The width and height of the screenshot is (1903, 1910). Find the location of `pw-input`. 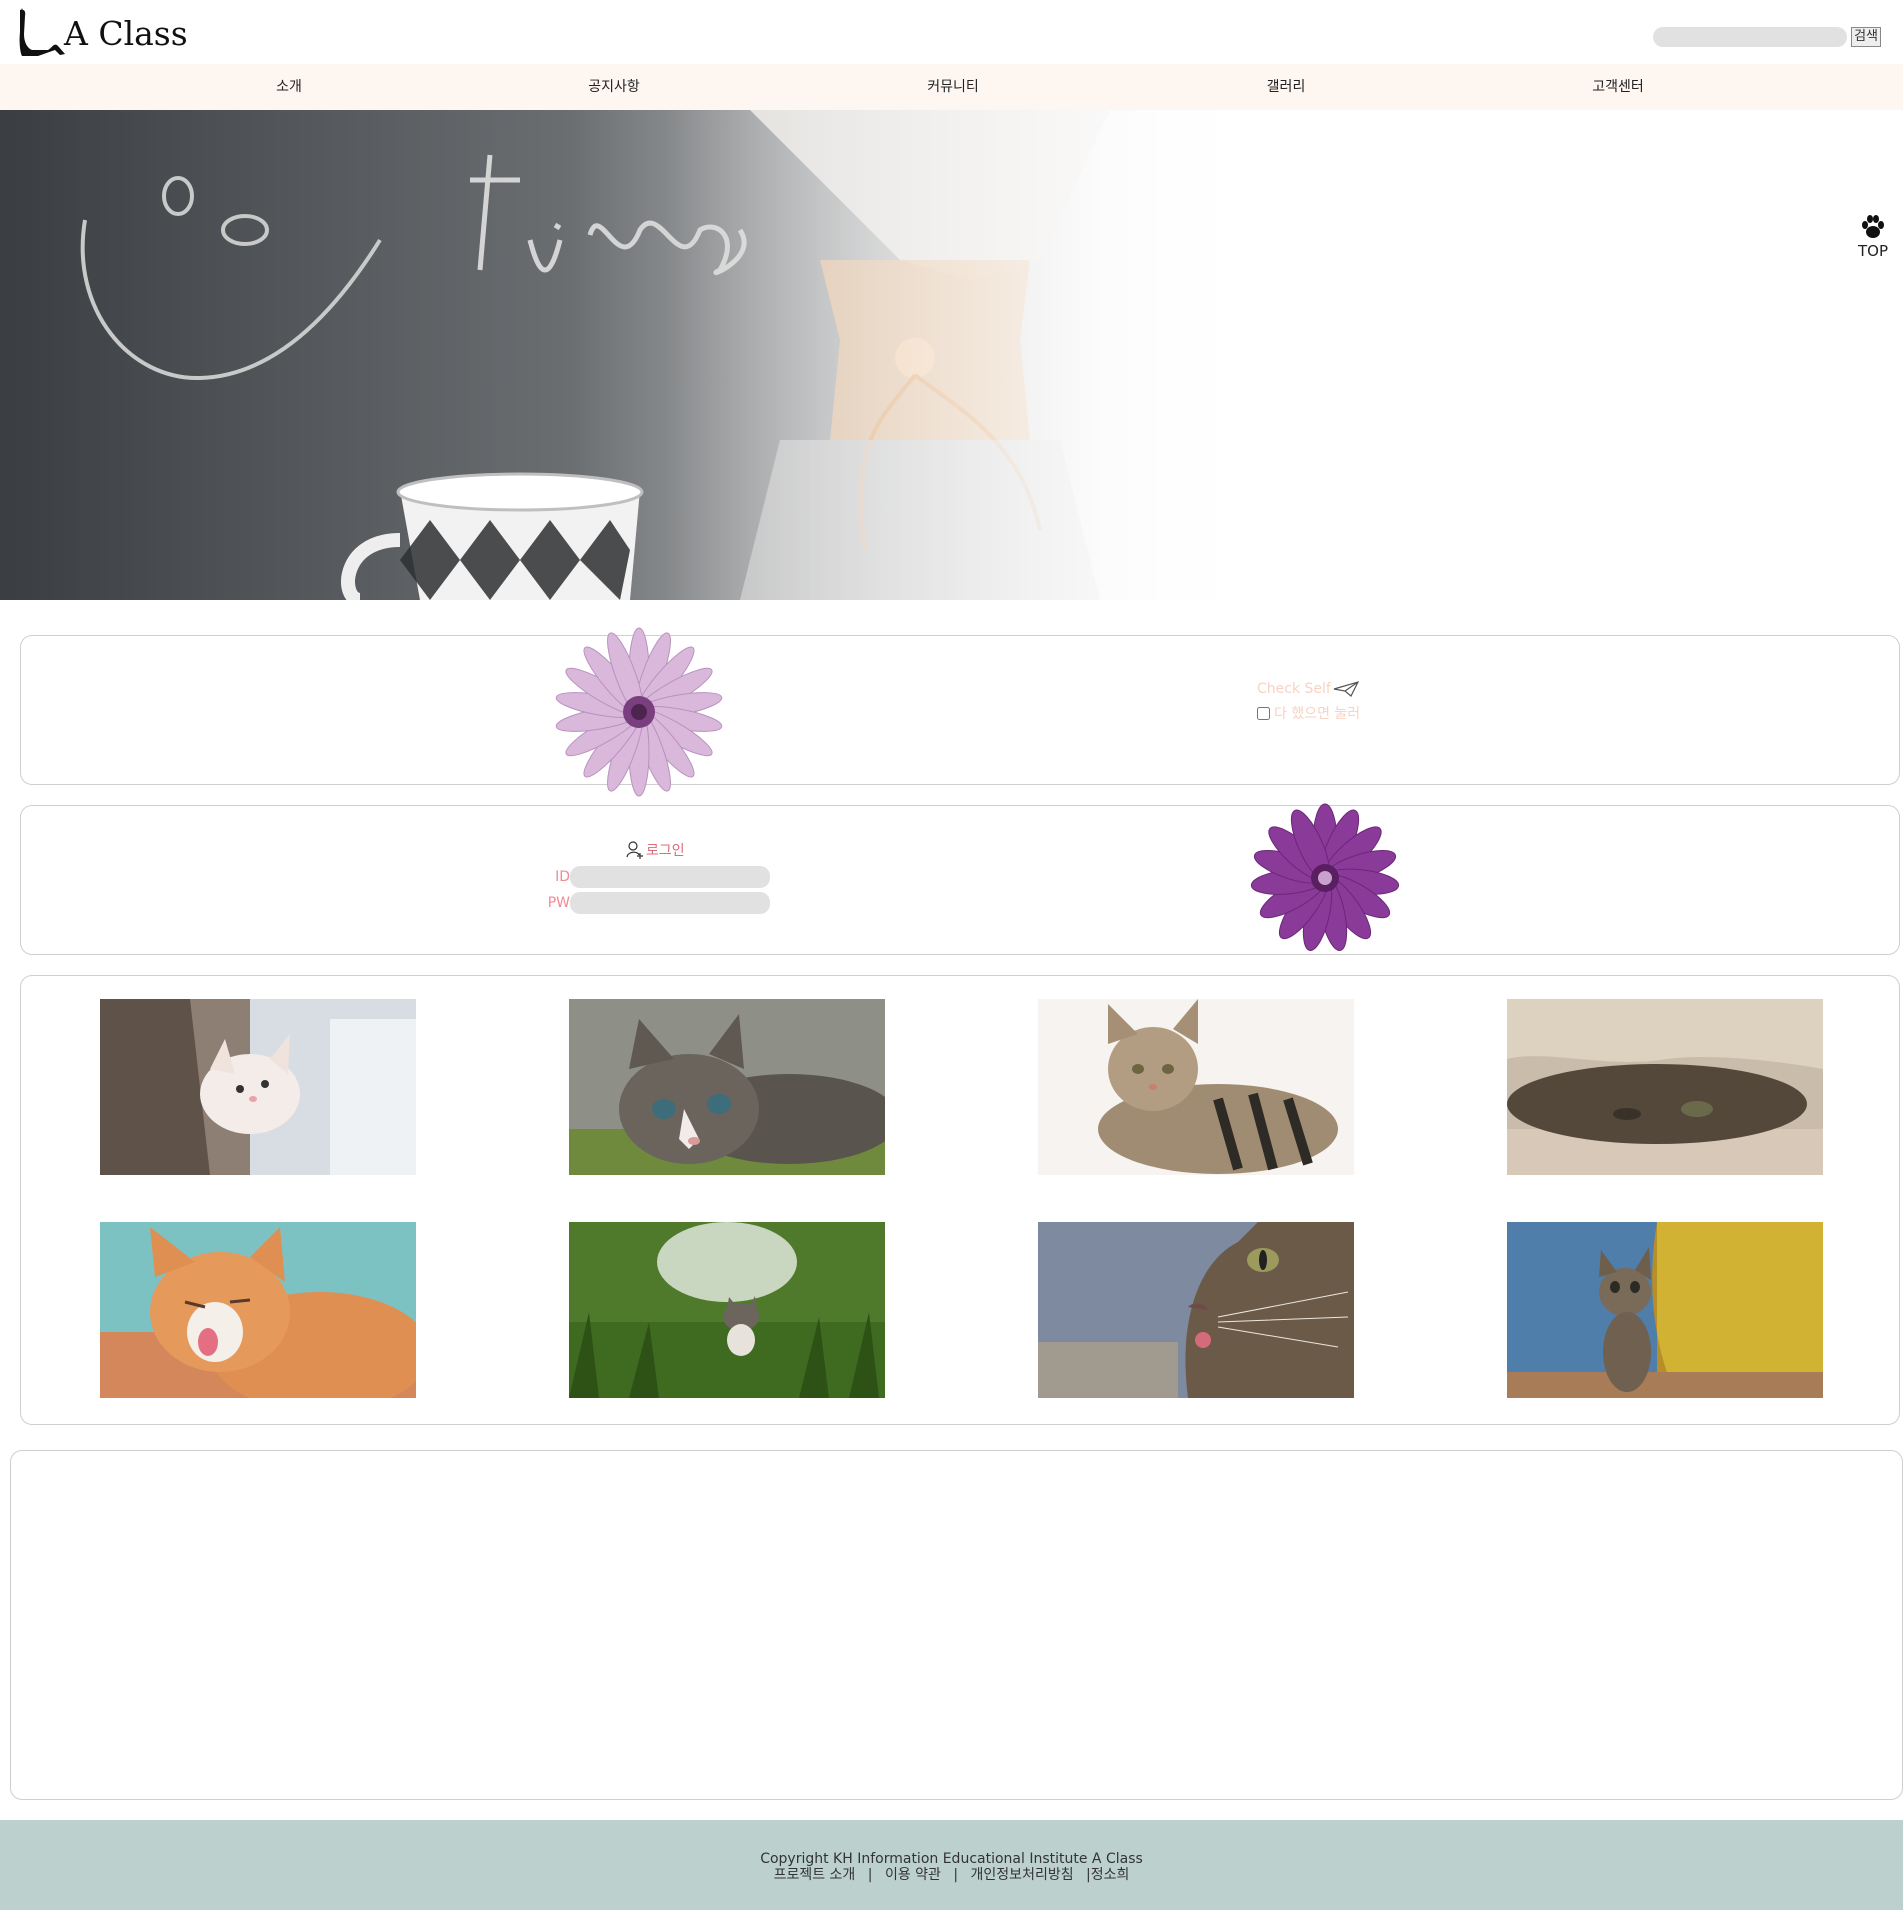

pw-input is located at coordinates (670, 903).